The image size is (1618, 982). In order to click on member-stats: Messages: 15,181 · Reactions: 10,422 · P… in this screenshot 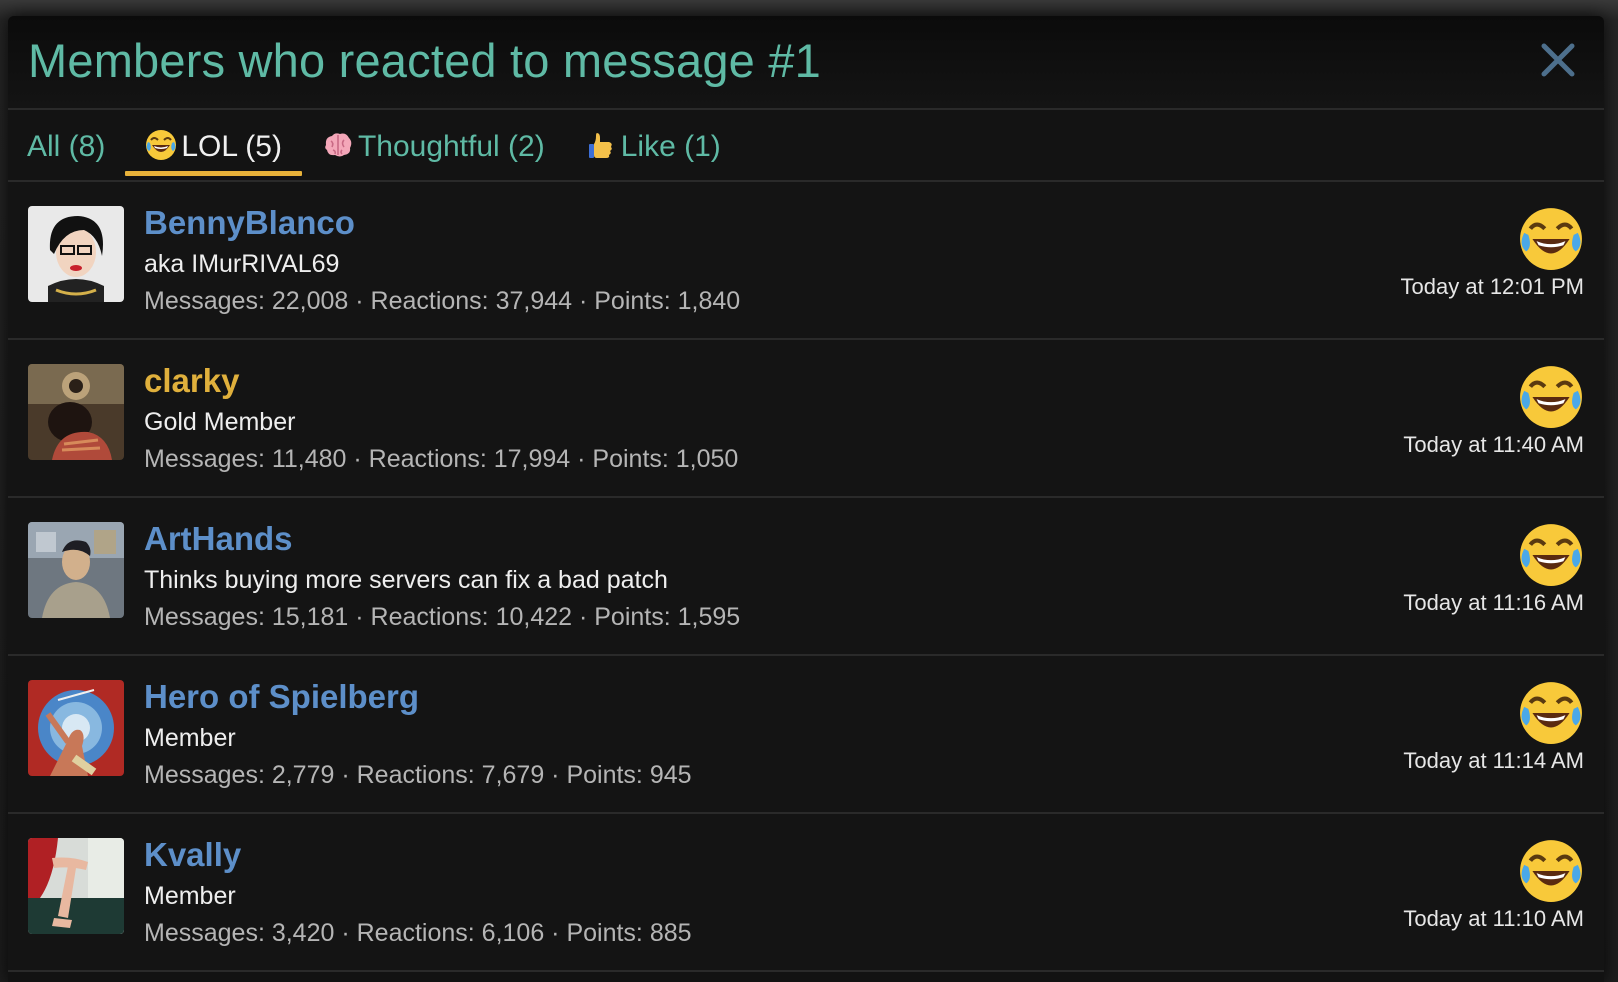, I will do `click(442, 617)`.